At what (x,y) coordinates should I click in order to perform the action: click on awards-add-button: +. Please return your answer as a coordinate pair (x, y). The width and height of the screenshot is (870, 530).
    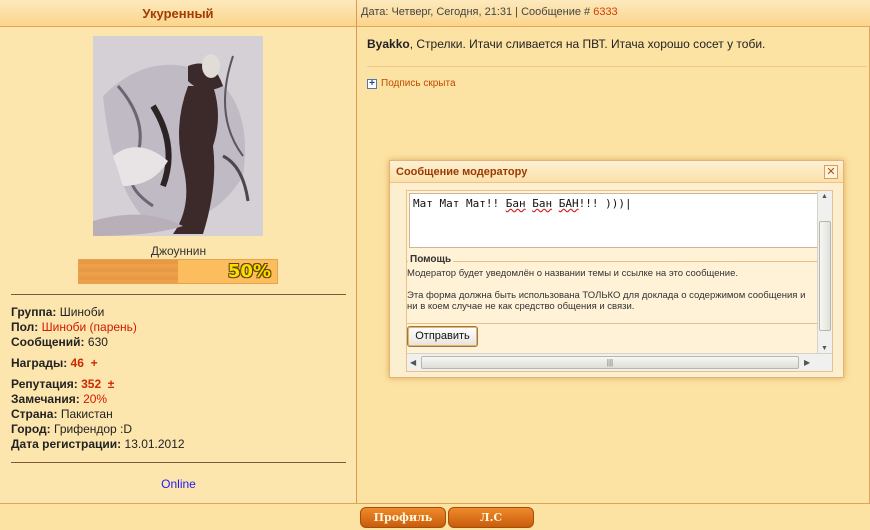
    Looking at the image, I should click on (94, 363).